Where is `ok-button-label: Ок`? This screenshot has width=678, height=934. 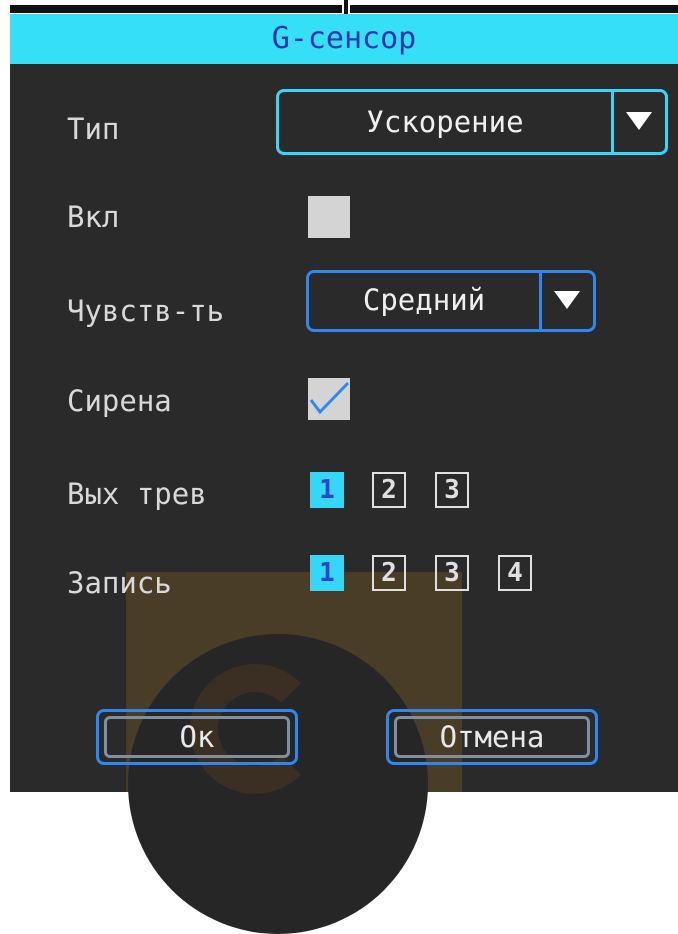
ok-button-label: Ок is located at coordinates (197, 737).